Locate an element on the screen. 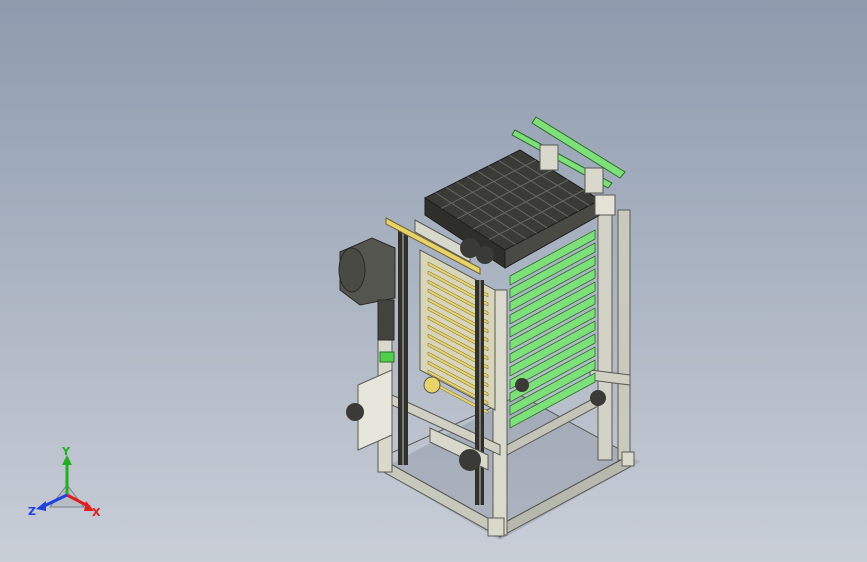 Image resolution: width=867 pixels, height=562 pixels. drive-chain-center is located at coordinates (479, 392).